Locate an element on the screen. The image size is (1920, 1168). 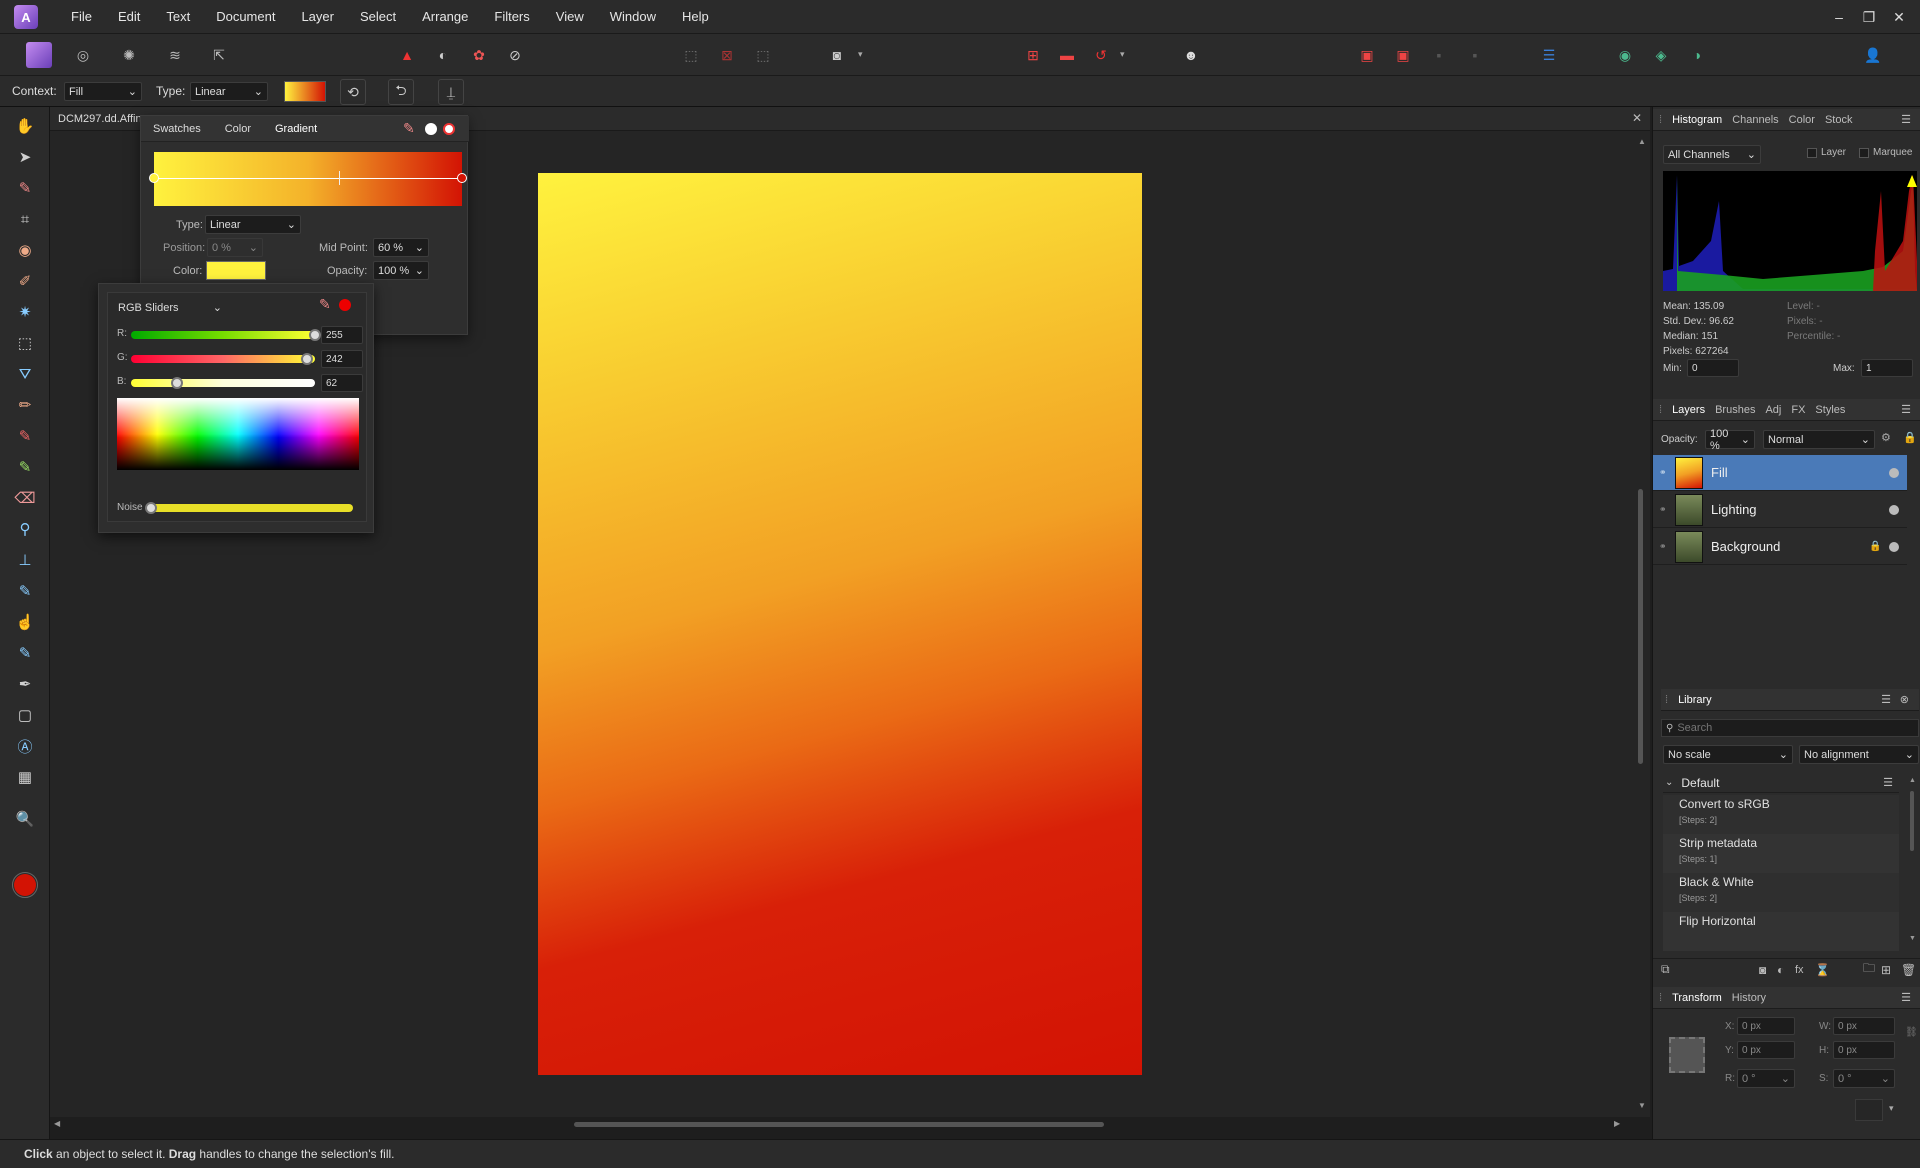
quick-mask-dropdown-icon: ▾ is located at coordinates (860, 54).